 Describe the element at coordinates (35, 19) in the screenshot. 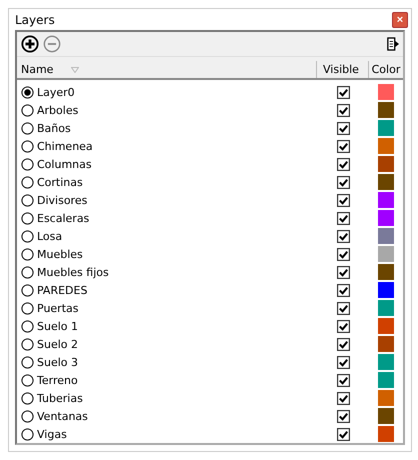

I see `window-title: Layers` at that location.